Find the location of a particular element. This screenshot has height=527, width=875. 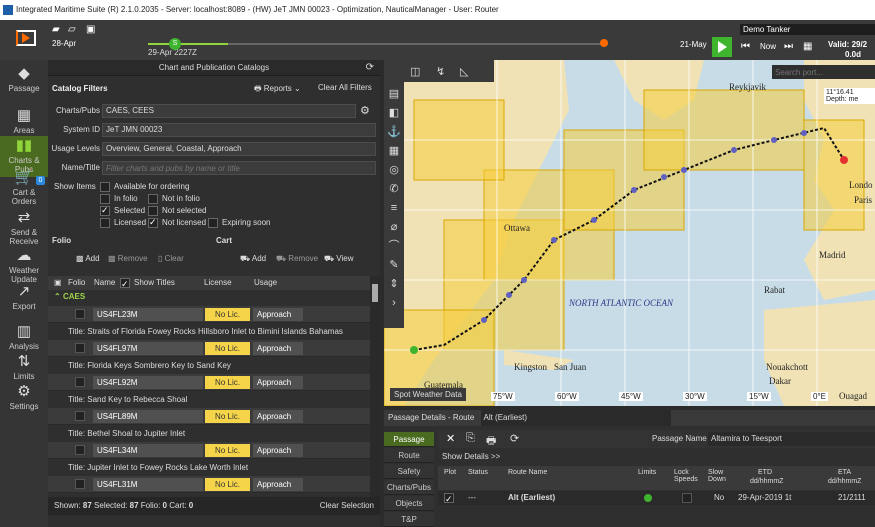

folio-clear-button: ▯ Clear is located at coordinates (171, 259).